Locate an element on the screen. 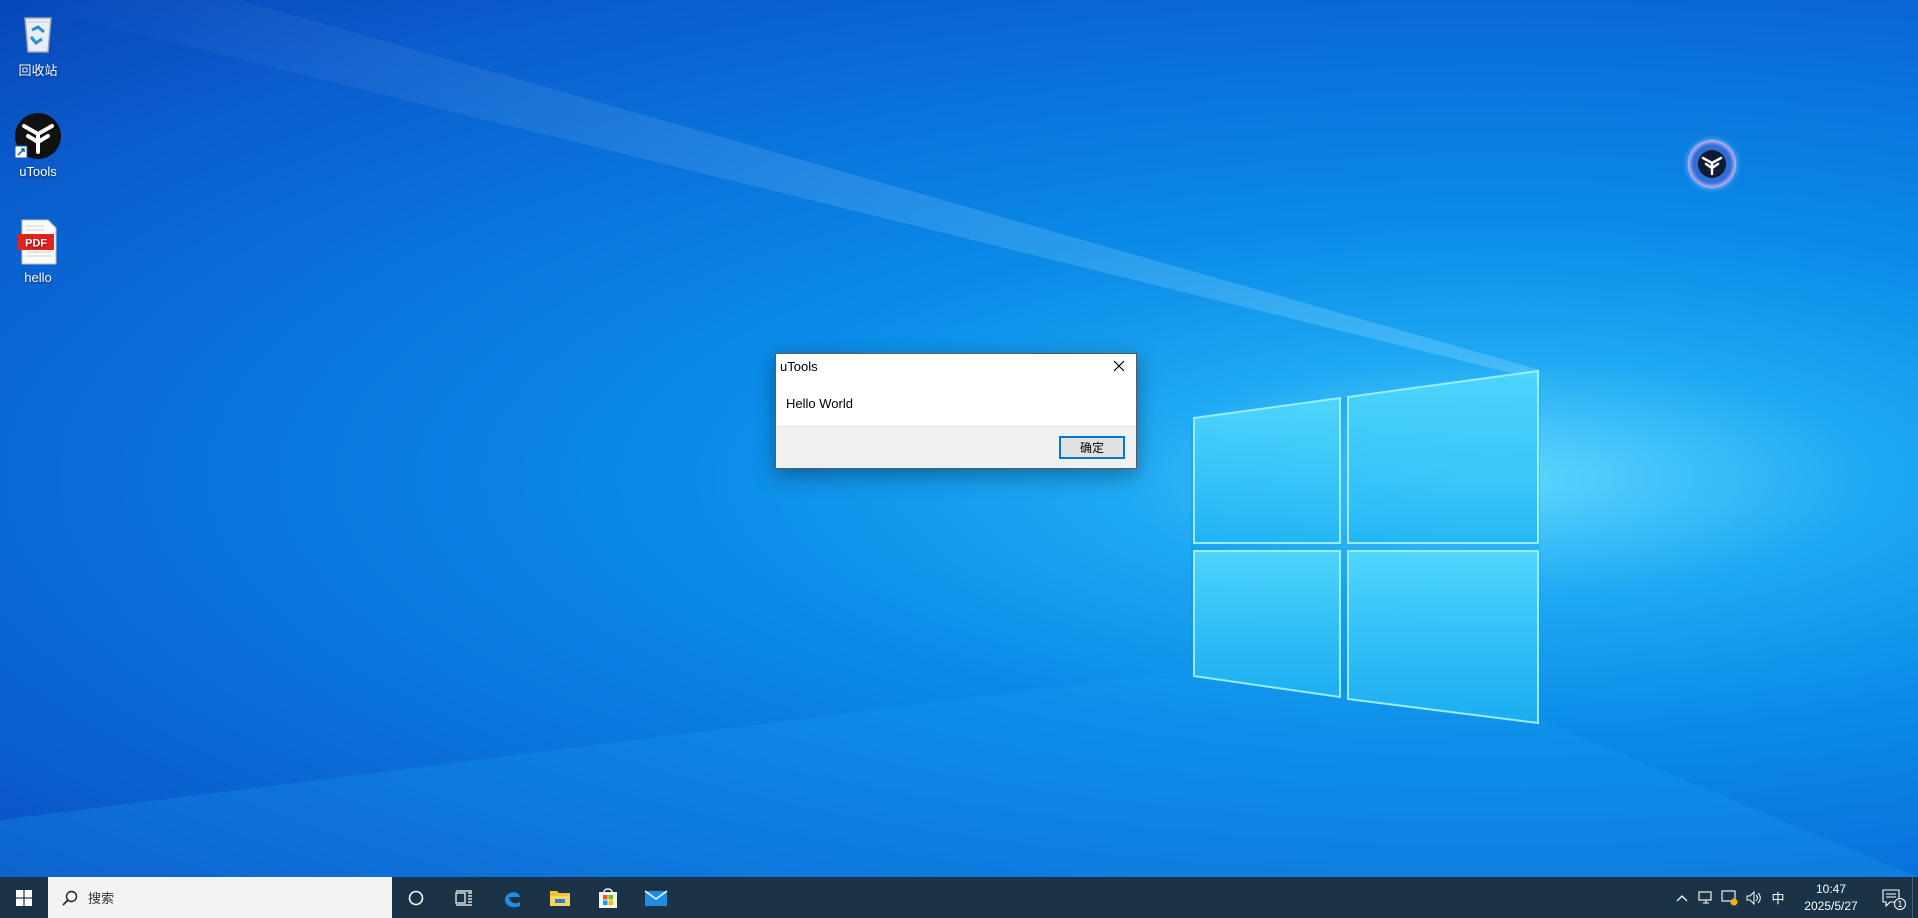 This screenshot has width=1918, height=918. pdf-icon: PDF is located at coordinates (38, 242).